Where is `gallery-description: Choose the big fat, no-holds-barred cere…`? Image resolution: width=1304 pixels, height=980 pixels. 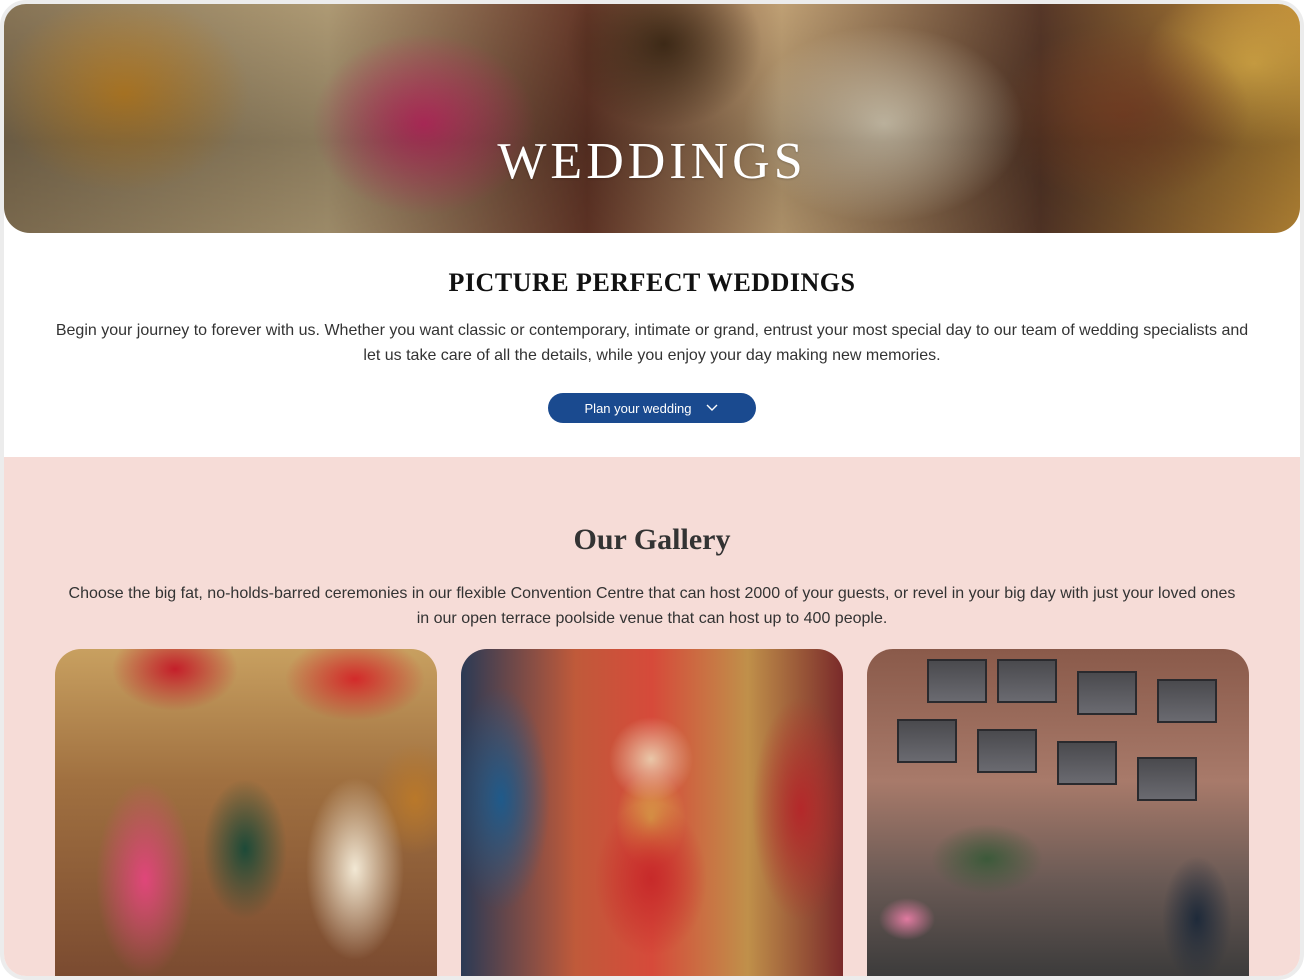
gallery-description: Choose the big fat, no-holds-barred cere… is located at coordinates (652, 606).